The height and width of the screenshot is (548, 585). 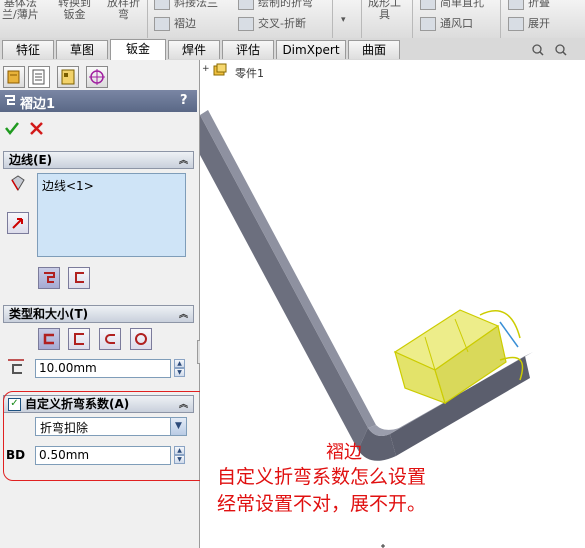 What do you see at coordinates (111, 215) in the screenshot?
I see `edges-selection-list: 边线<1>` at bounding box center [111, 215].